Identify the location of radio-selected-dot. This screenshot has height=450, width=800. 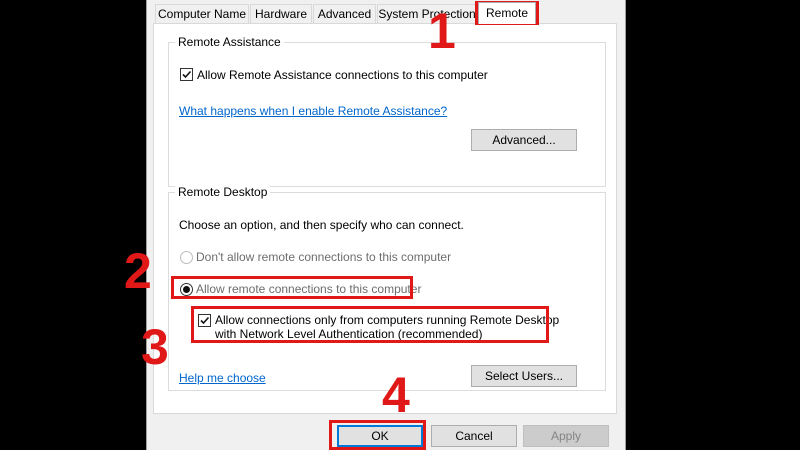
(186, 289).